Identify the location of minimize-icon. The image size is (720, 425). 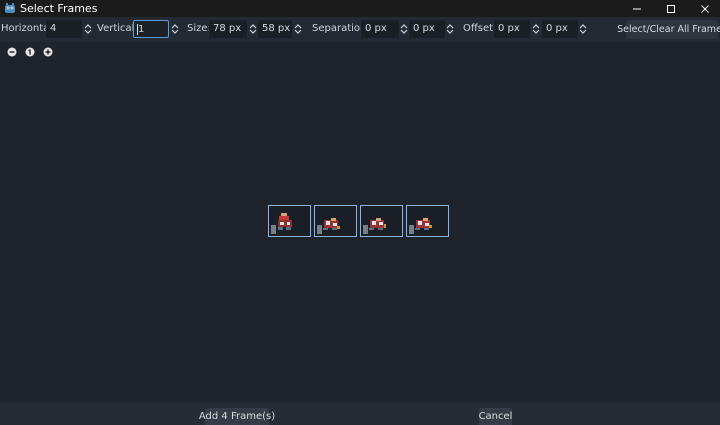
(637, 8).